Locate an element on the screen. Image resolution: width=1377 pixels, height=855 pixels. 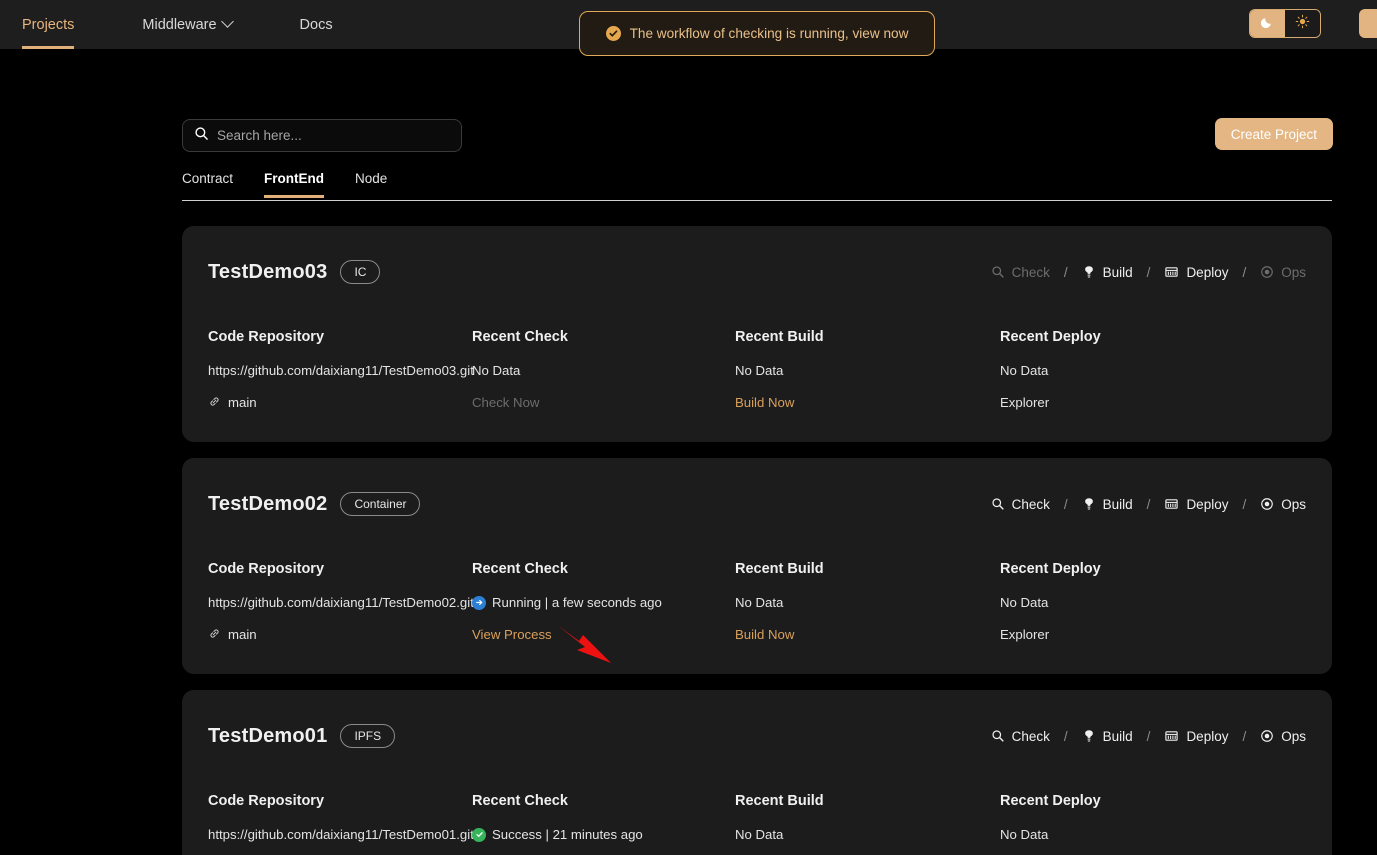
search-bar is located at coordinates (322, 135).